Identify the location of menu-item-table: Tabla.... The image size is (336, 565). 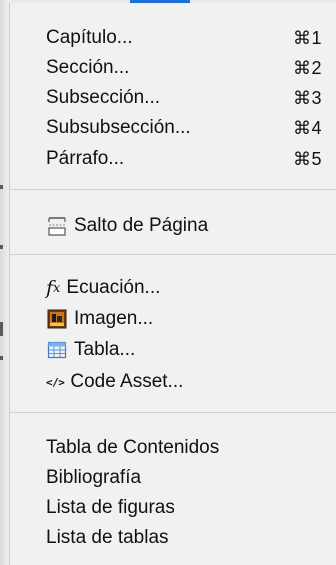
(184, 350).